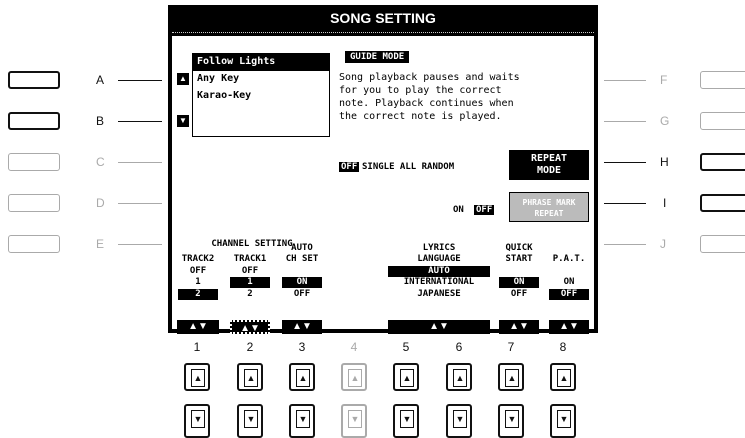 The height and width of the screenshot is (438, 745). What do you see at coordinates (218, 78) in the screenshot?
I see `guide-mode-item-any-key: Any Key` at bounding box center [218, 78].